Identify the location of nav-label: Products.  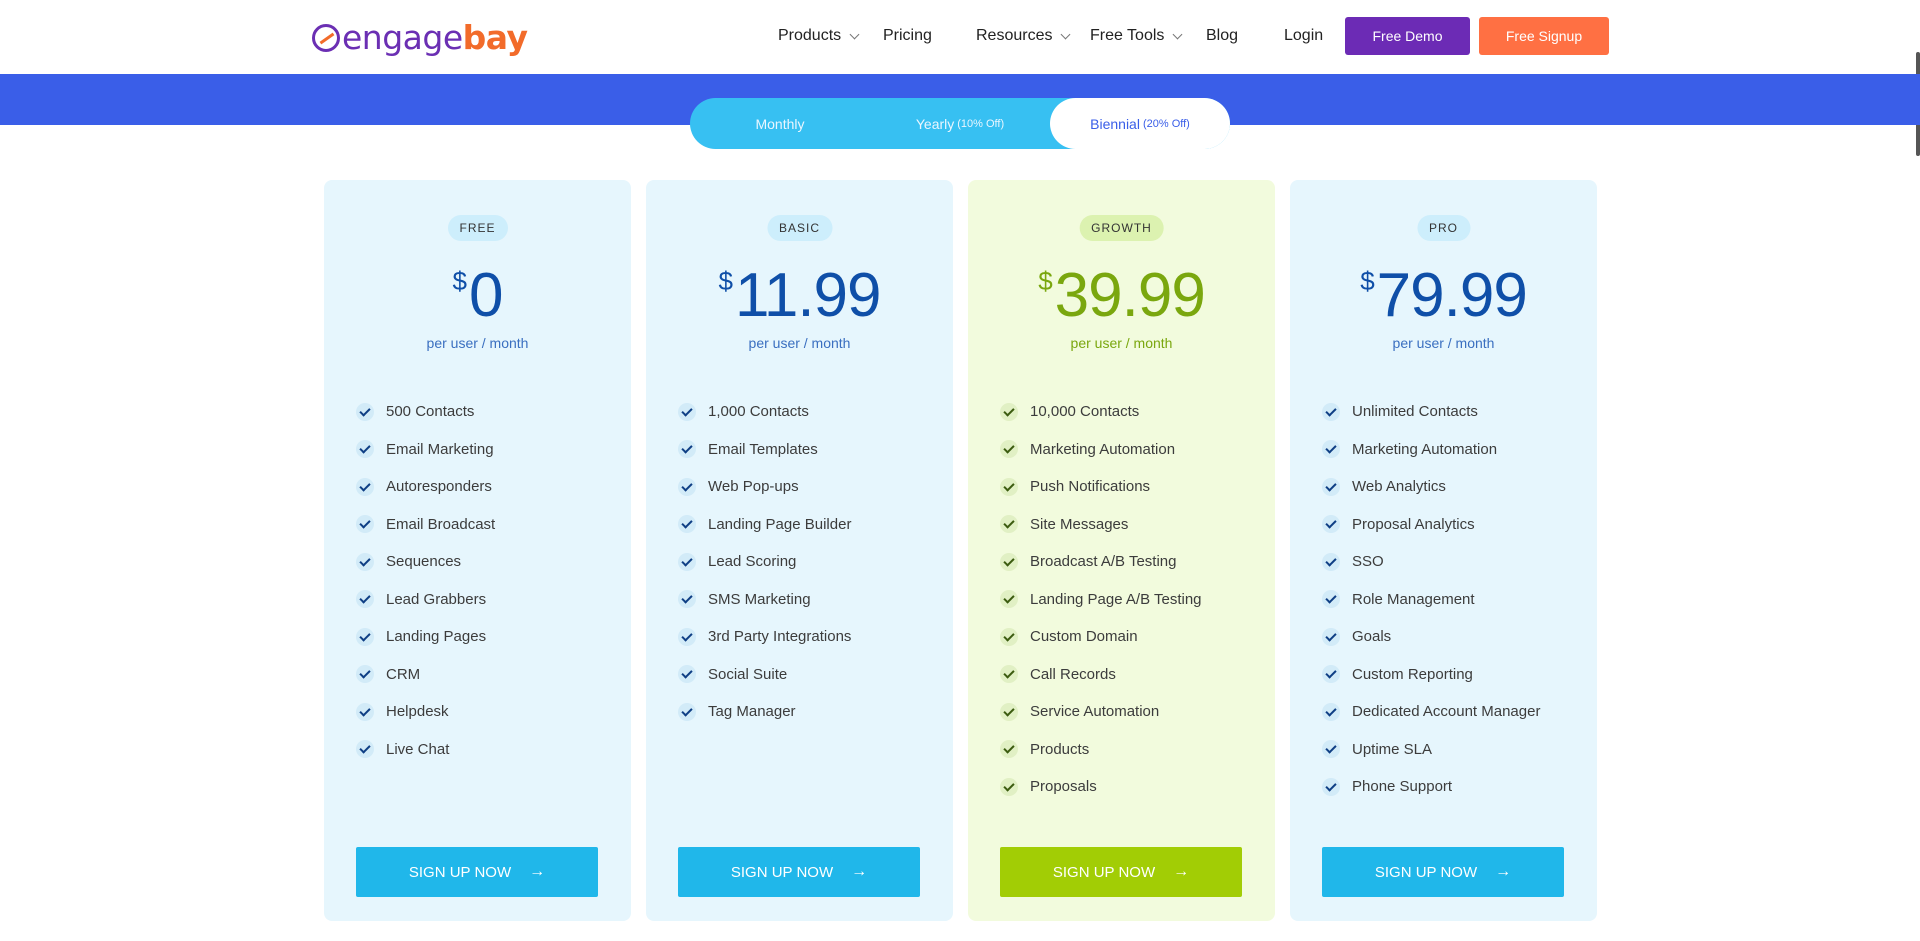
(810, 35).